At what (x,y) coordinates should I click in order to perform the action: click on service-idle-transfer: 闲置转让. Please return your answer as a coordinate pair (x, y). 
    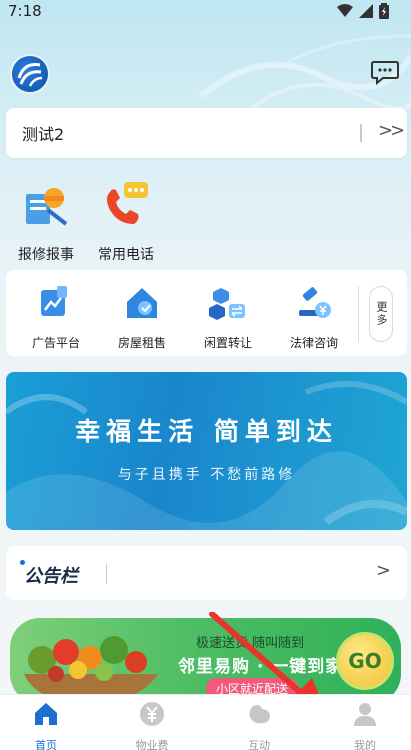
    Looking at the image, I should click on (228, 317).